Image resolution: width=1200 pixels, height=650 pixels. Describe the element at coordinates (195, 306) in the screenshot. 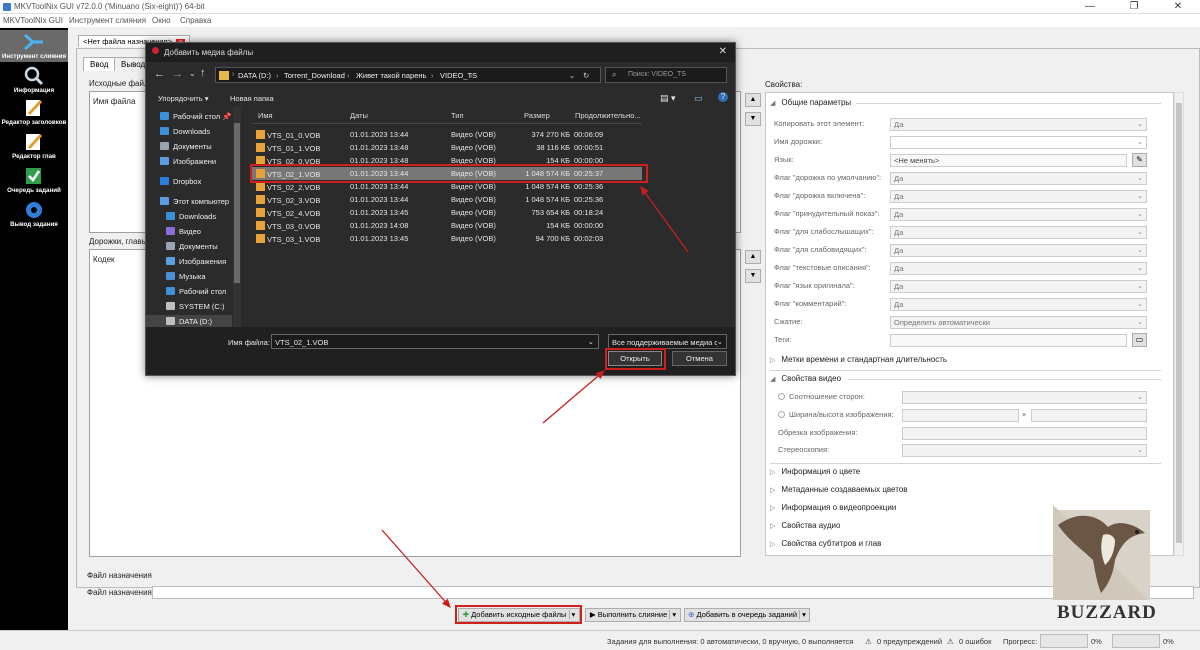

I see `tree-item-system-drive: SYSTEM (C:)` at that location.